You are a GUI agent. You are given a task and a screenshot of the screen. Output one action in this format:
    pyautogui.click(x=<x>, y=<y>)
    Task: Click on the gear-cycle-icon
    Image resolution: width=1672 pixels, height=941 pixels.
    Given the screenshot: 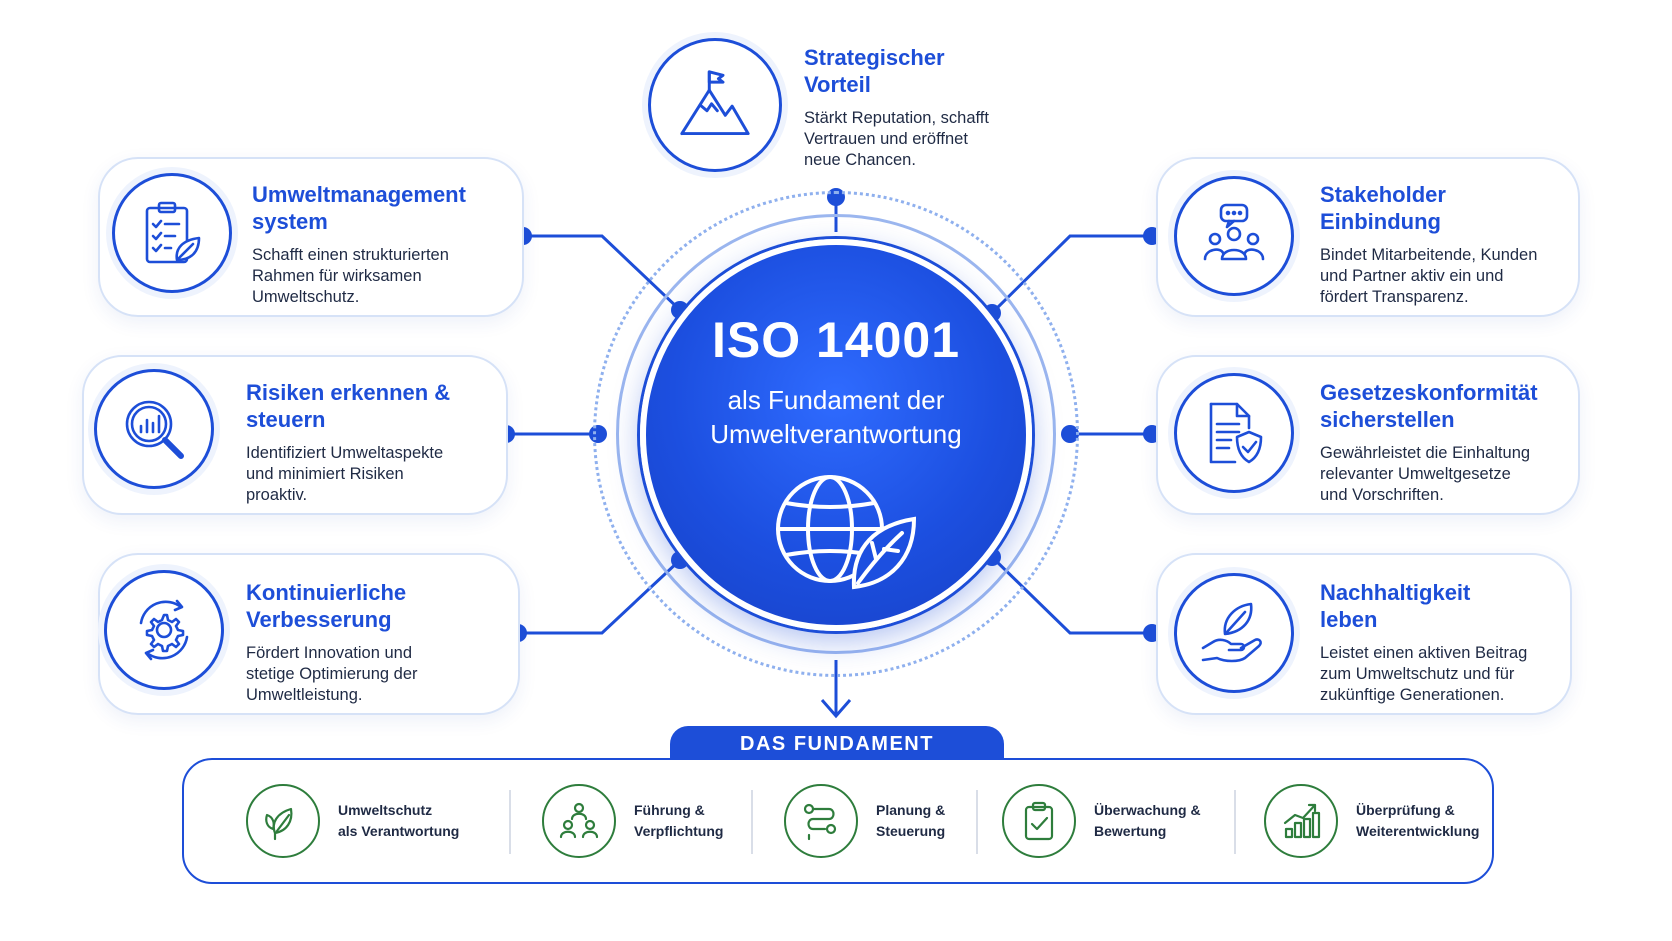 What is the action you would take?
    pyautogui.click(x=164, y=630)
    